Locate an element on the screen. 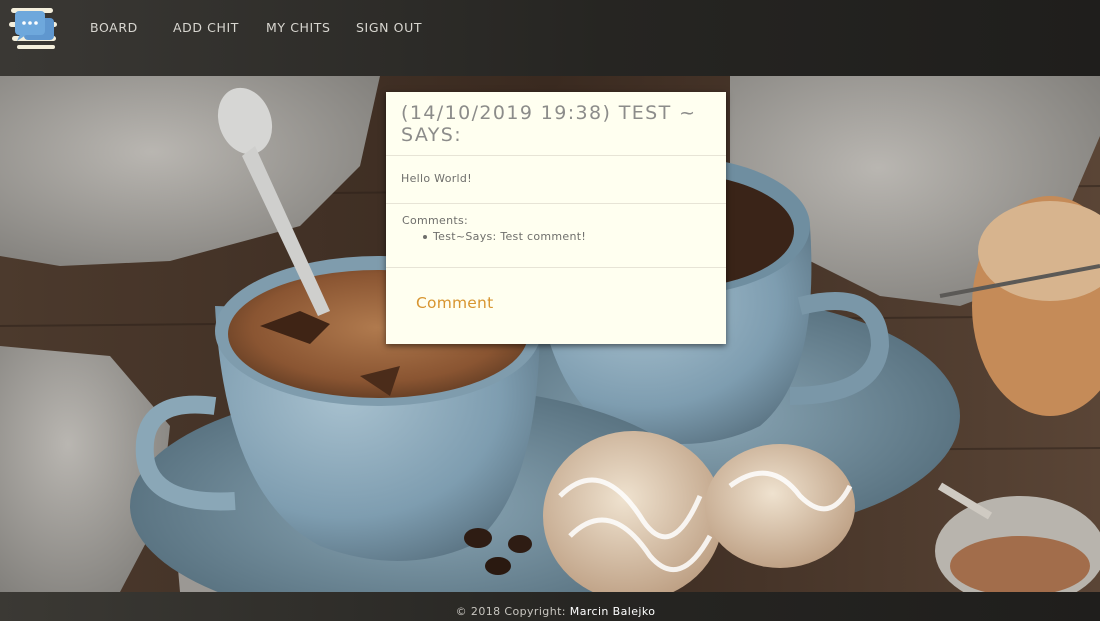  comment-button: Comment is located at coordinates (454, 303).